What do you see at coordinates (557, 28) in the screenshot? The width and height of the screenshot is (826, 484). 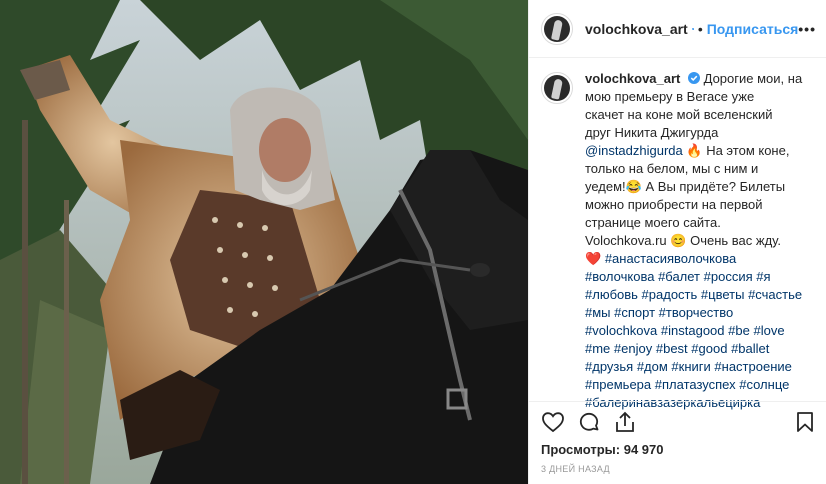 I see `author-avatar` at bounding box center [557, 28].